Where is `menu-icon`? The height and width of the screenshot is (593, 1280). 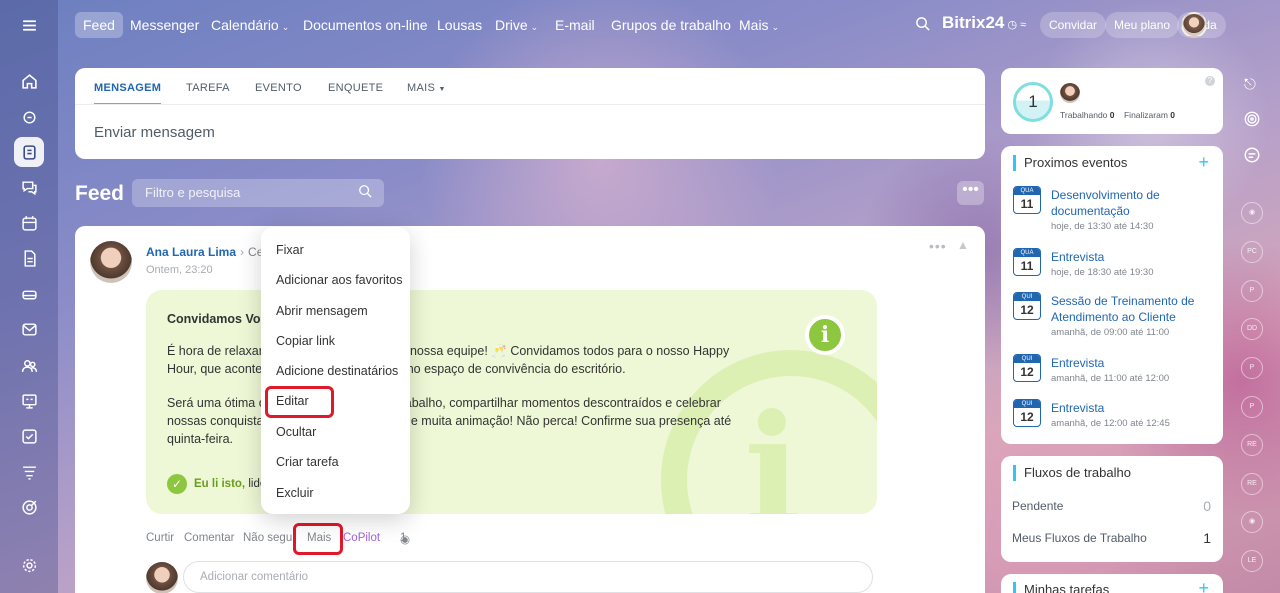
menu-icon is located at coordinates (29, 25).